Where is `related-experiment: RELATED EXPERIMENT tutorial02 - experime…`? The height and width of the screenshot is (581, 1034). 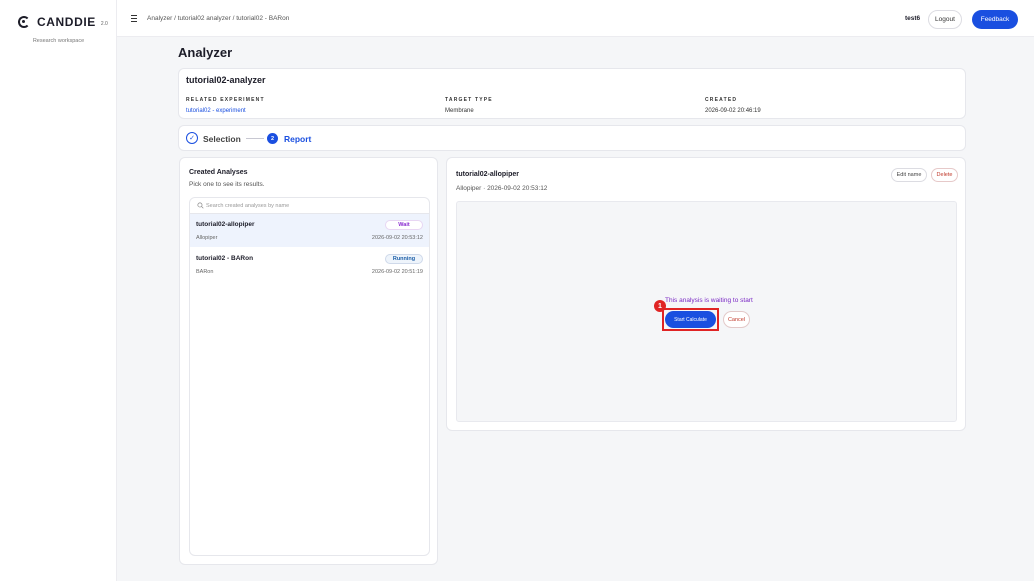
related-experiment: RELATED EXPERIMENT tutorial02 - experime… is located at coordinates (225, 105).